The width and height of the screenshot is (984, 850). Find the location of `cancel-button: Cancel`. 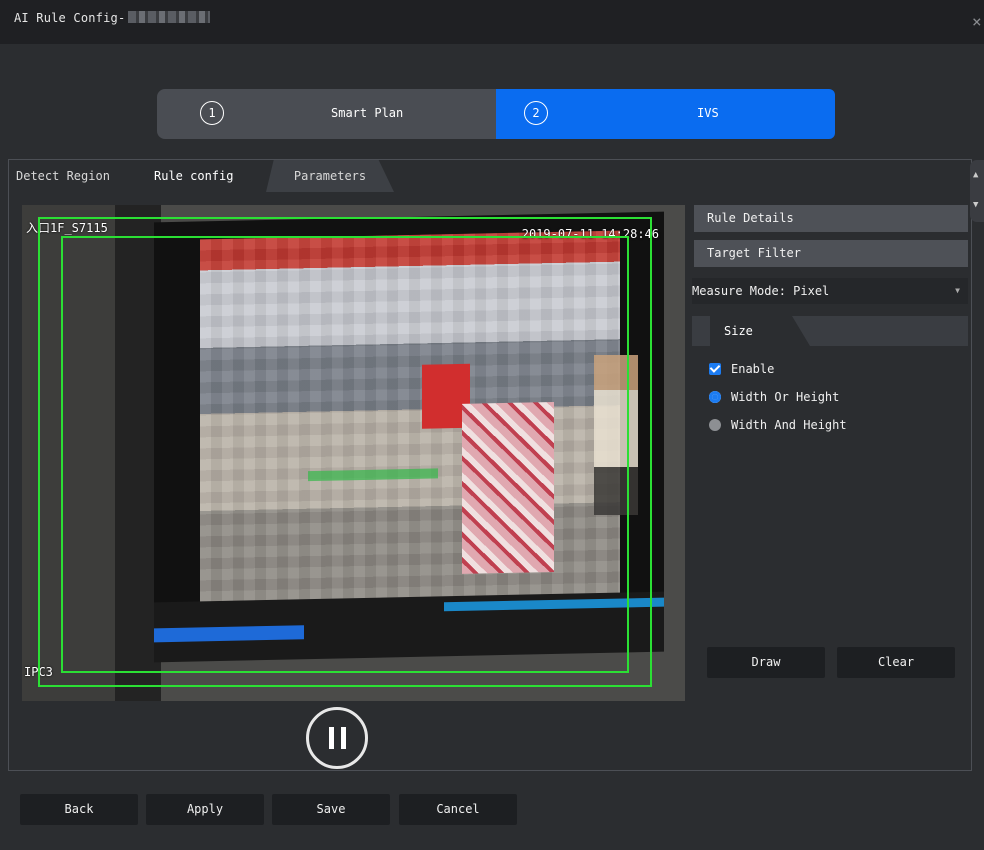

cancel-button: Cancel is located at coordinates (458, 809).